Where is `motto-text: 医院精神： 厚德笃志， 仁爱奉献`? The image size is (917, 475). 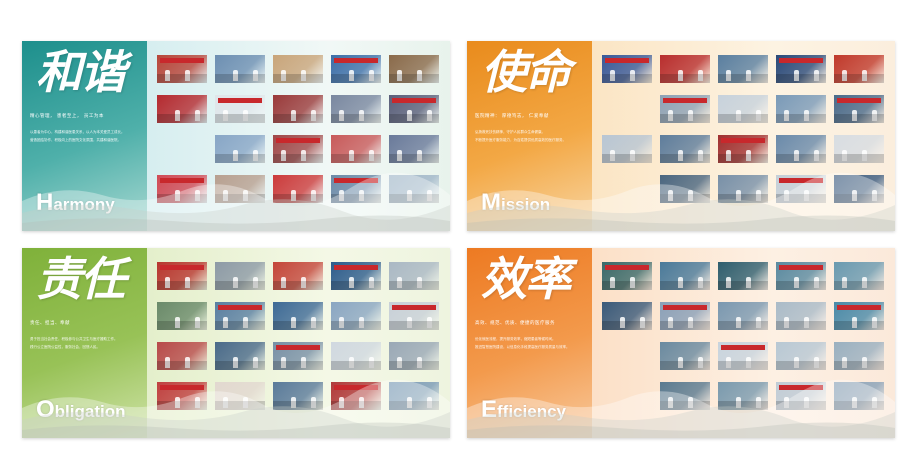 motto-text: 医院精神： 厚德笃志， 仁爱奉献 is located at coordinates (512, 116).